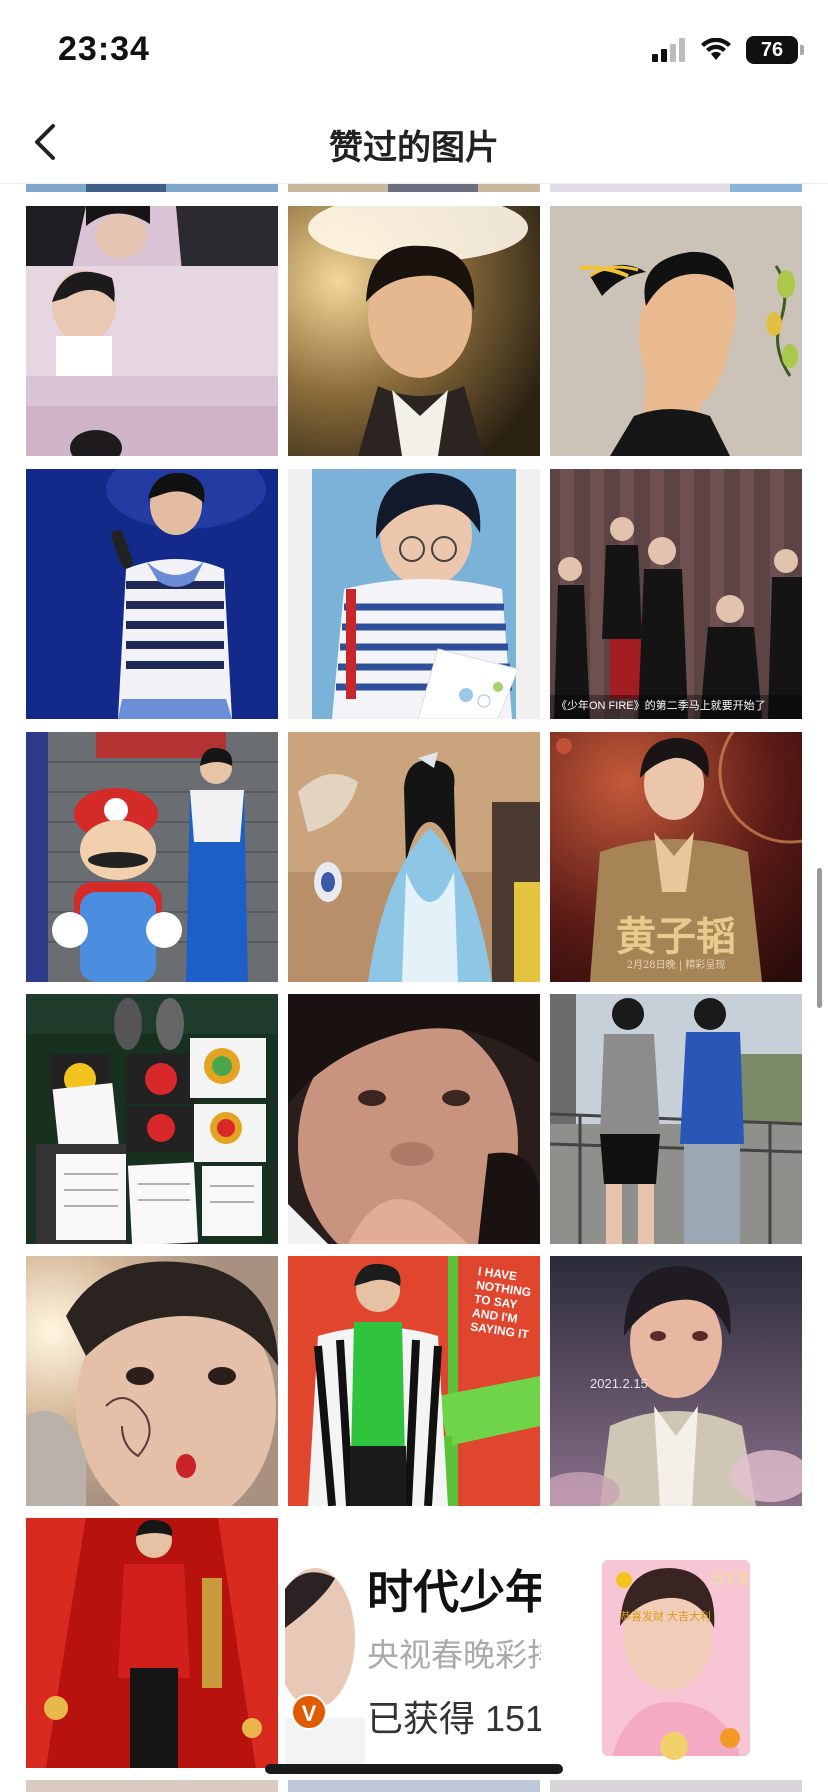 This screenshot has height=1792, width=828. Describe the element at coordinates (666, 1617) in the screenshot. I see `card-greeting-text: 恭喜发财 大吉大利` at that location.